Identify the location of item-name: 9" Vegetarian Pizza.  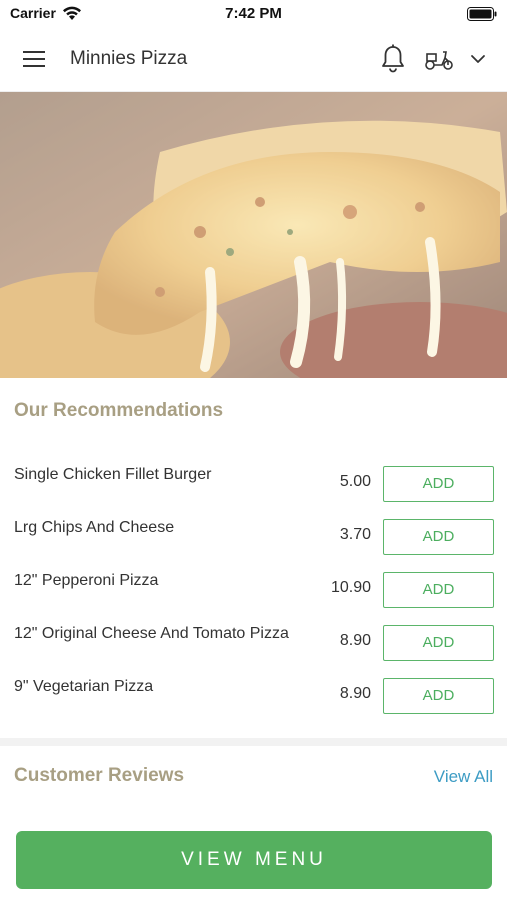
(84, 686).